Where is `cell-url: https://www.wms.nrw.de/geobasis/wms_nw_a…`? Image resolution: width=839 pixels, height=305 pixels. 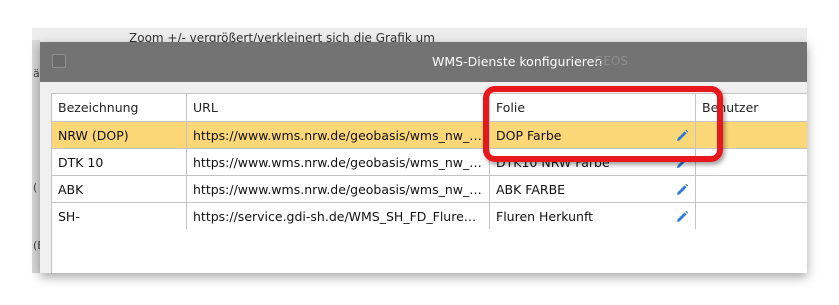
cell-url: https://www.wms.nrw.de/geobasis/wms_nw_a… is located at coordinates (338, 189).